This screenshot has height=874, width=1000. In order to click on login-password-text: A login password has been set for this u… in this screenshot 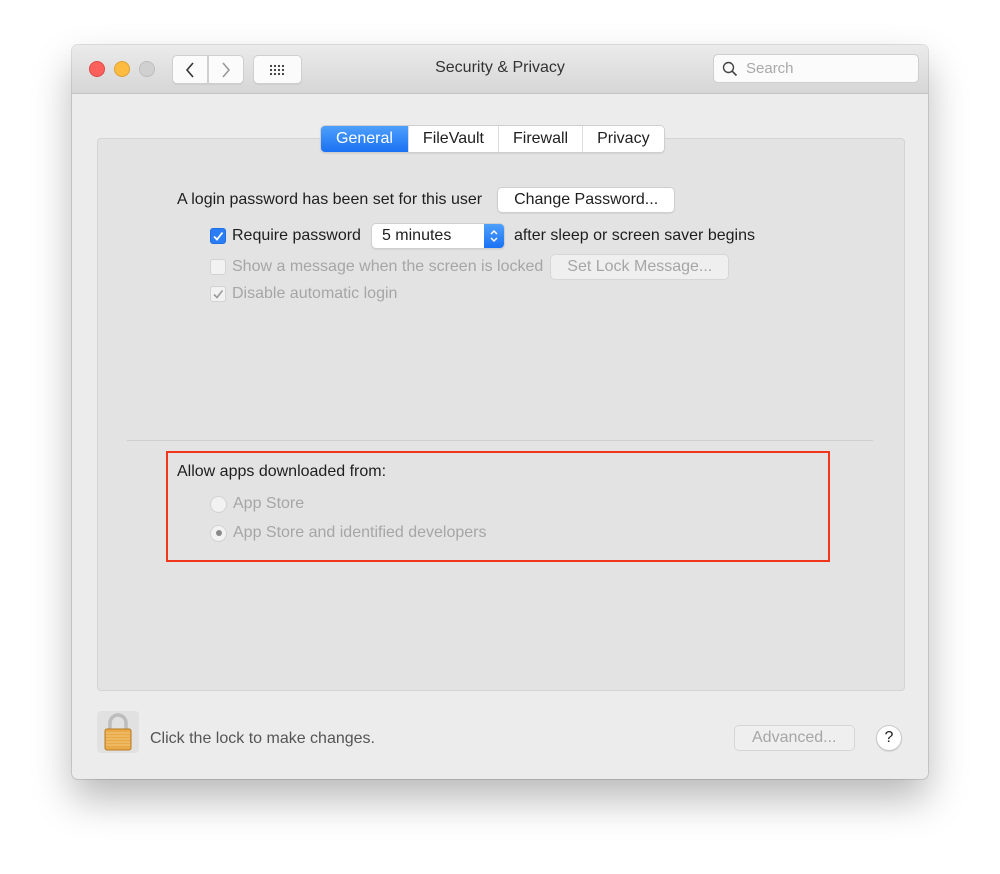, I will do `click(330, 199)`.